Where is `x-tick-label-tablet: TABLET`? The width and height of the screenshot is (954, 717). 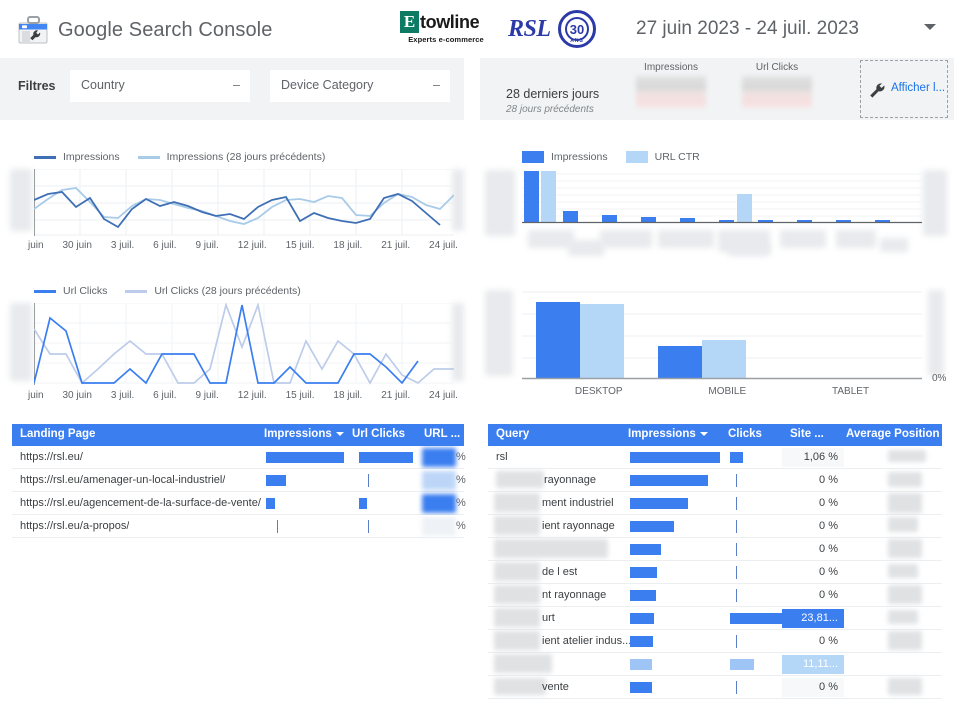 x-tick-label-tablet: TABLET is located at coordinates (851, 391).